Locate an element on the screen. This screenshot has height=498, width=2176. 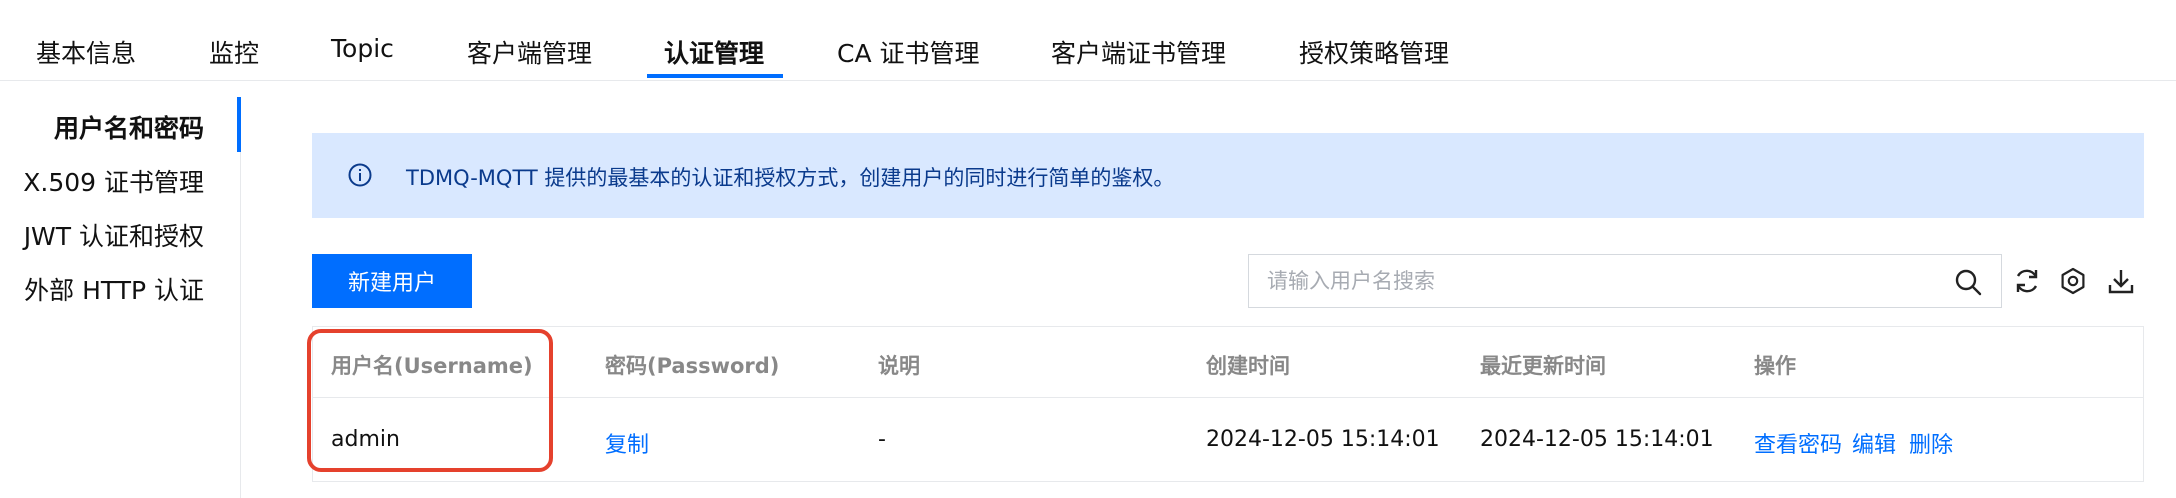
search-input is located at coordinates (1597, 281).